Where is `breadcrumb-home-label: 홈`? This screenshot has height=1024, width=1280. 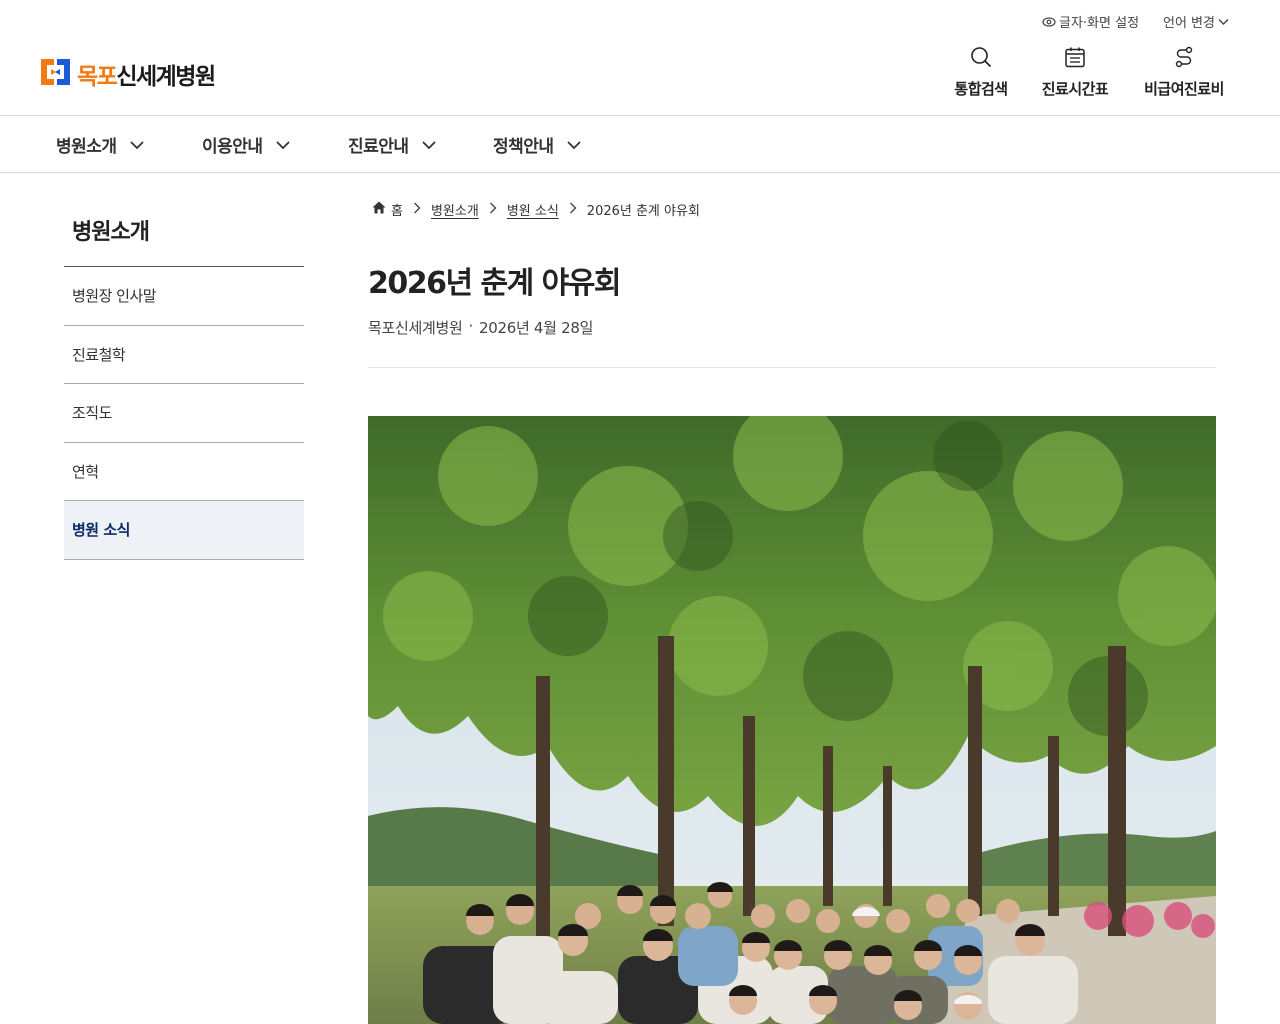 breadcrumb-home-label: 홈 is located at coordinates (397, 211).